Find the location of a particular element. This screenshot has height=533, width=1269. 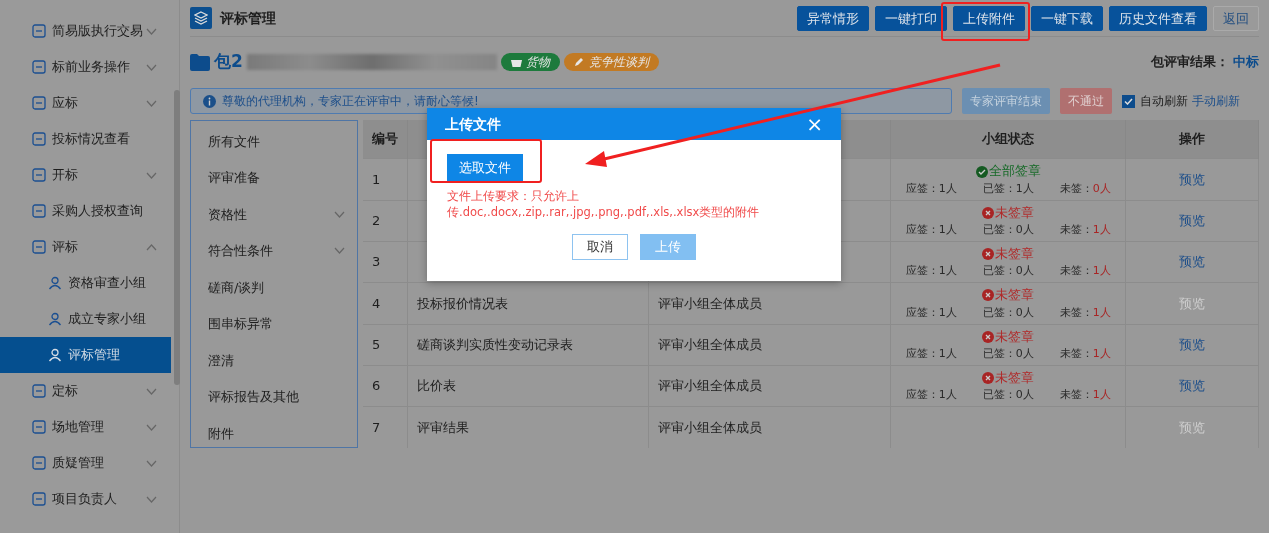

menu-item: 磋商/谈判 is located at coordinates (274, 287).